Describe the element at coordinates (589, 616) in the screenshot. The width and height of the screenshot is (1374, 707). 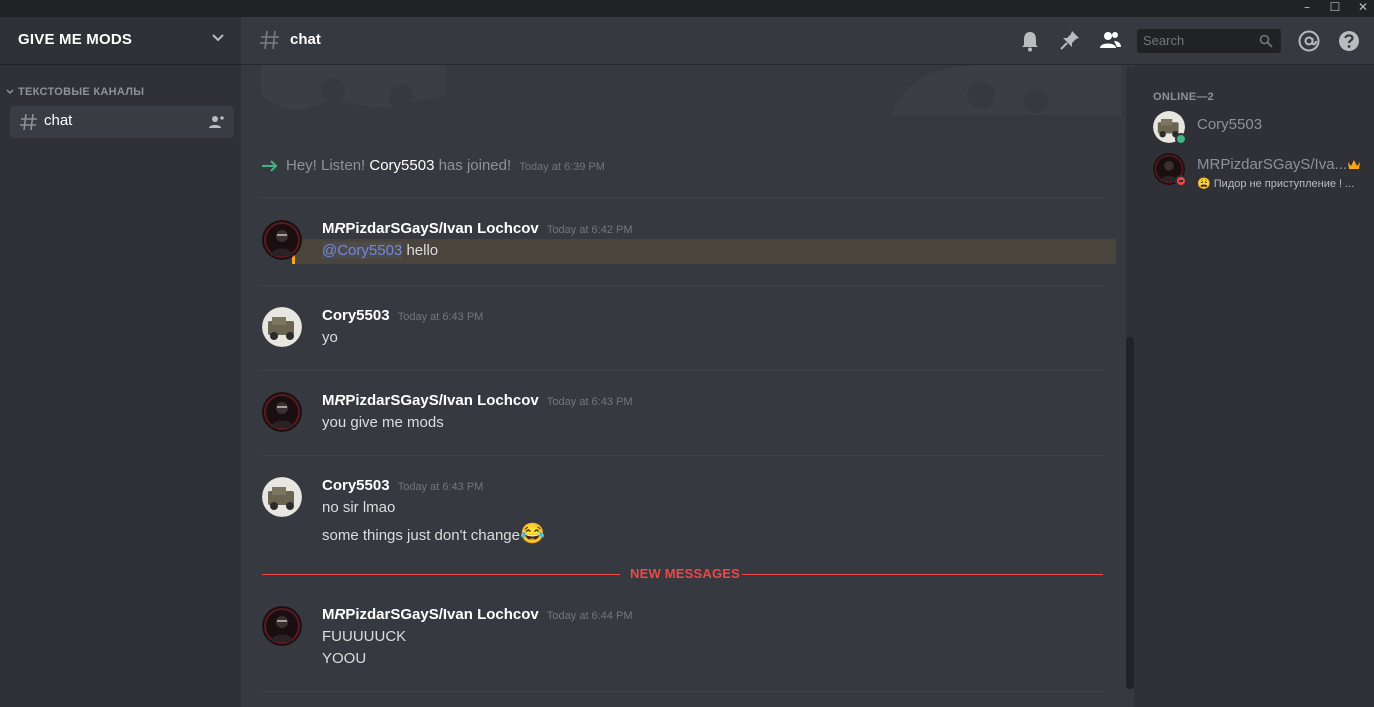
I see `timestamp: Today at 6:44 PM` at that location.